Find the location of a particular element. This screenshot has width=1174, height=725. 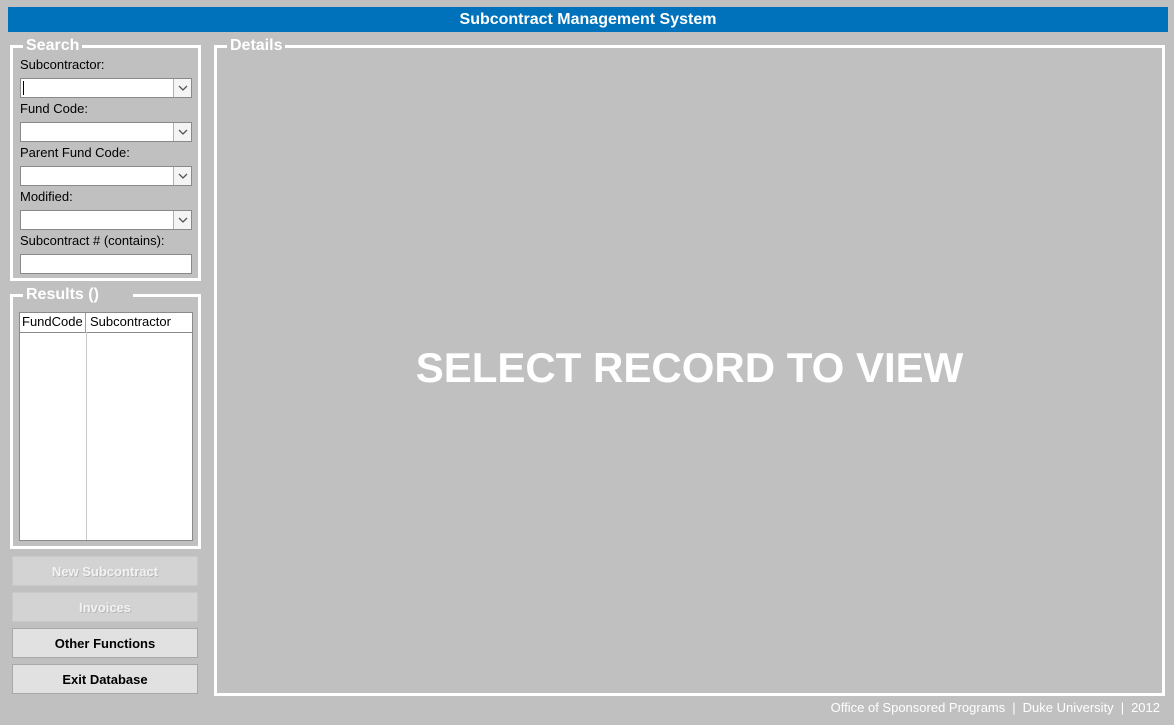

parent-fund-code-combo is located at coordinates (106, 176).